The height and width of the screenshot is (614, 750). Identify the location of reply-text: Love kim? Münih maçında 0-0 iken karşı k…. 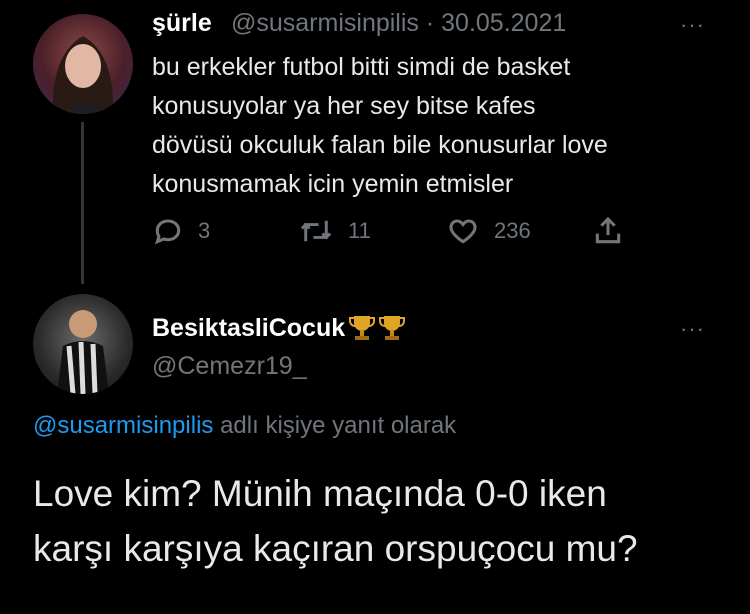
(335, 521).